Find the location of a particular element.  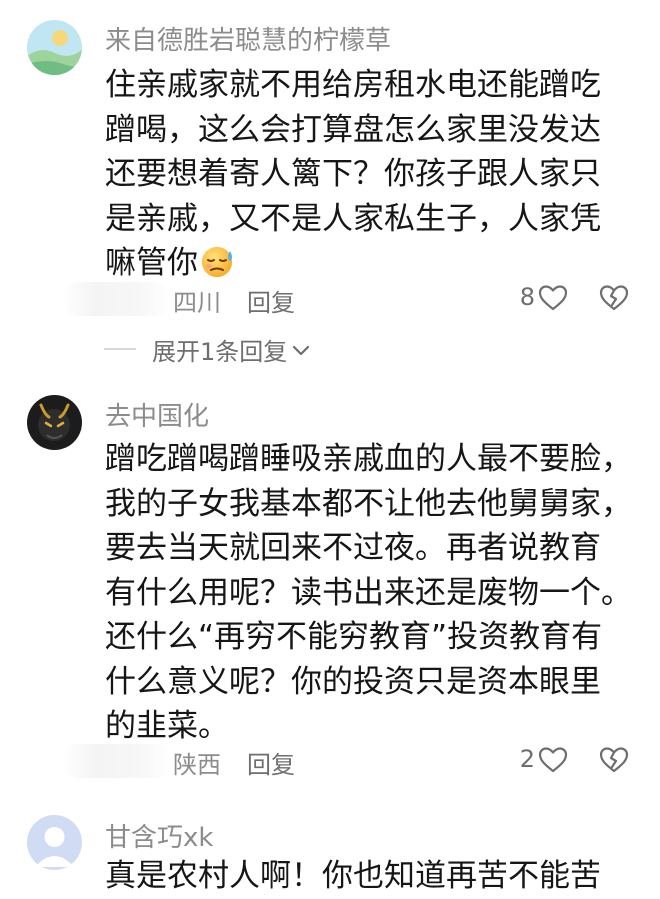

comment-line: 是亲戚，又不是人家私生子，人家凭 is located at coordinates (353, 218).